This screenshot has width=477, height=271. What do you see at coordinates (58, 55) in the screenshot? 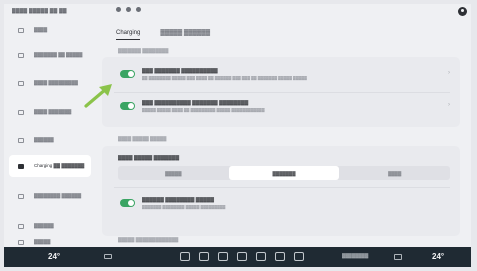
I see `sidebar-item-label: ▓▓▓▓▓▓▓ ▓▓ ▓▓▓▓▓` at bounding box center [58, 55].